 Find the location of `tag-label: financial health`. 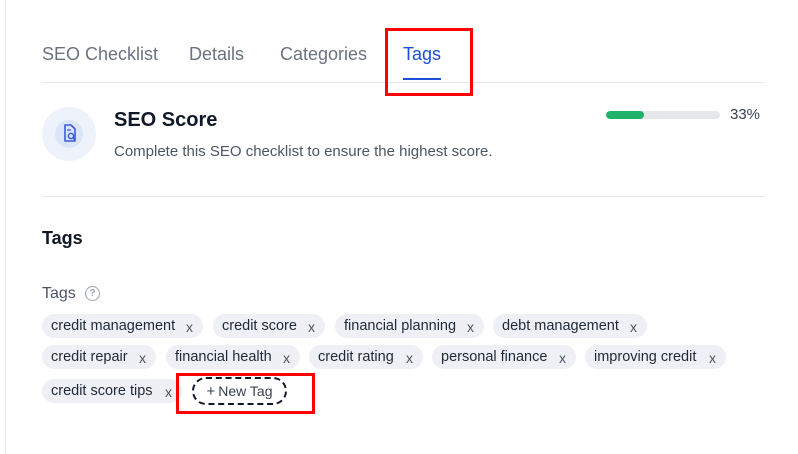

tag-label: financial health is located at coordinates (223, 357).